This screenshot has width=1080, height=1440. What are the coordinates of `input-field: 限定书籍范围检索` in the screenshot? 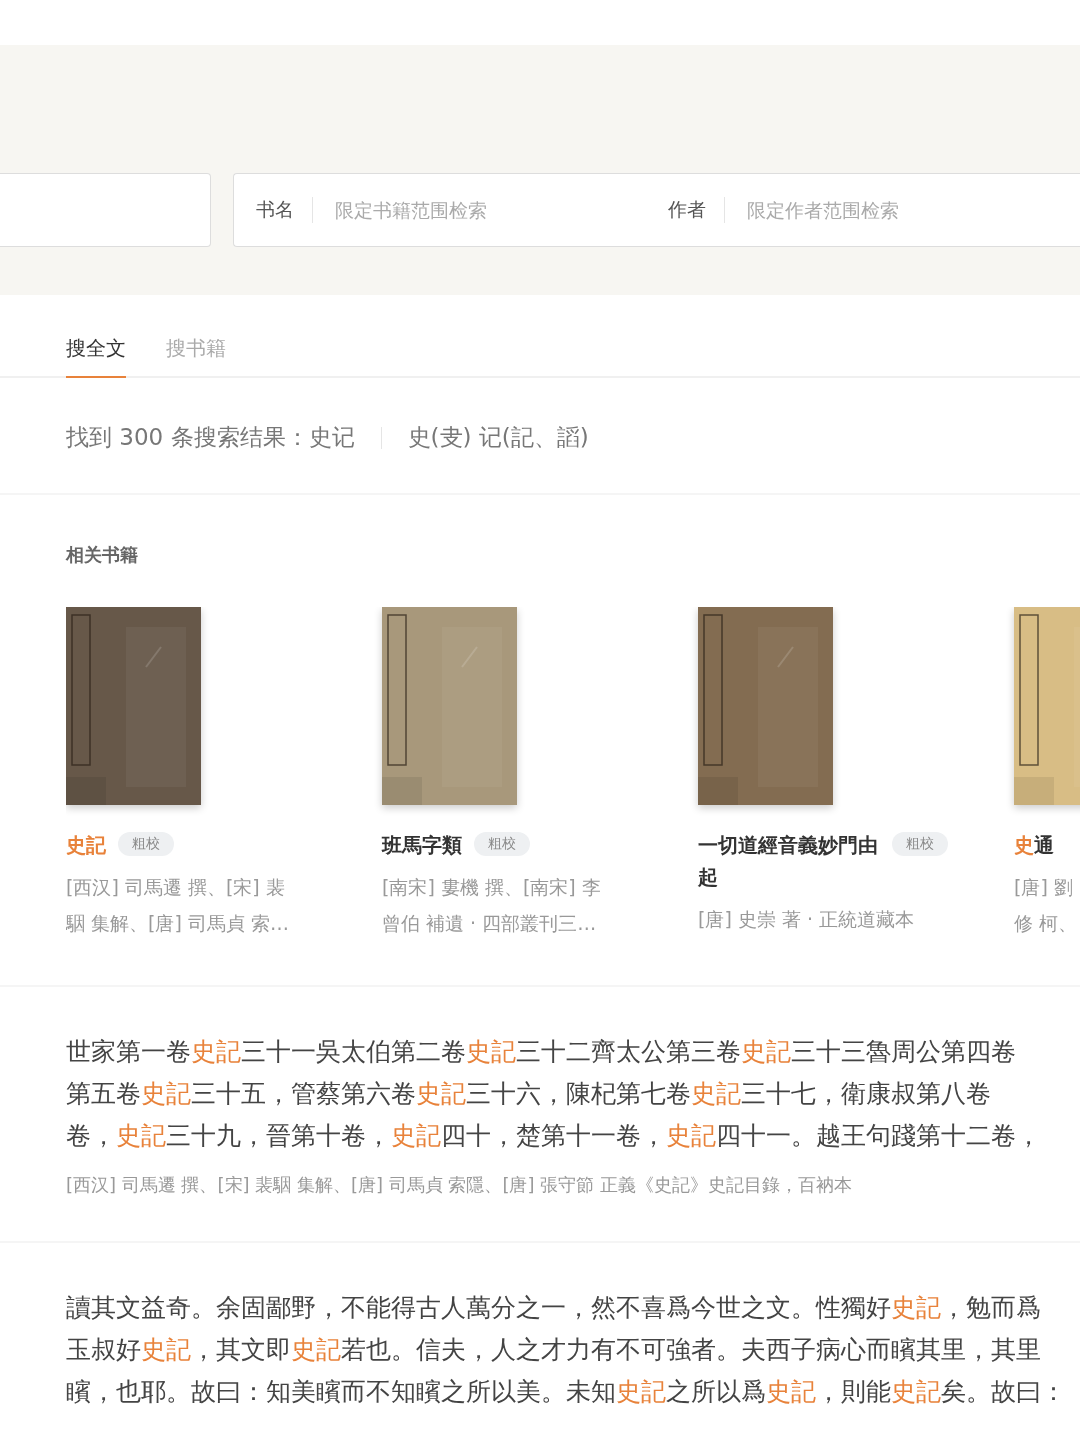 It's located at (465, 210).